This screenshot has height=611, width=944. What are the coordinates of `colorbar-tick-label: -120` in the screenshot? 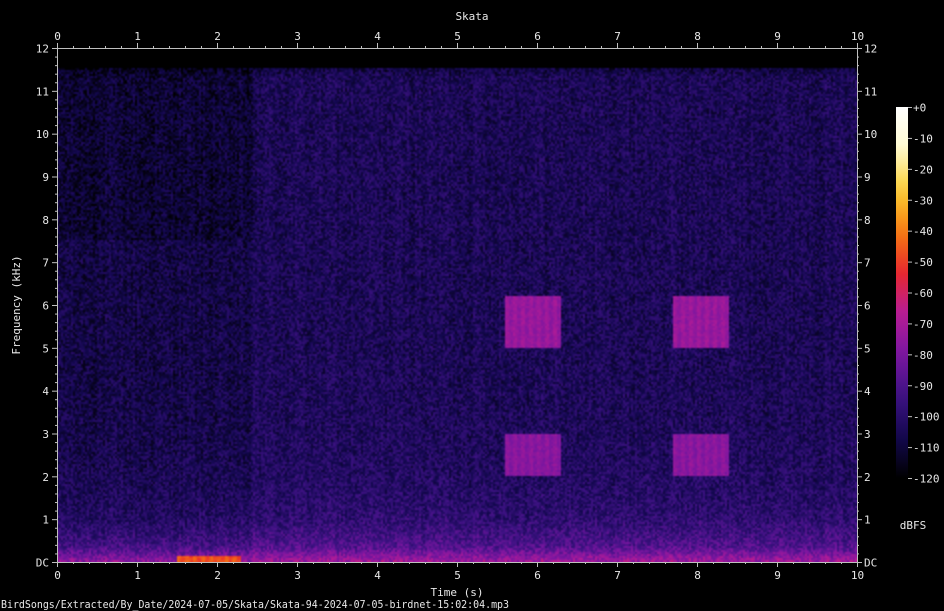 It's located at (926, 479).